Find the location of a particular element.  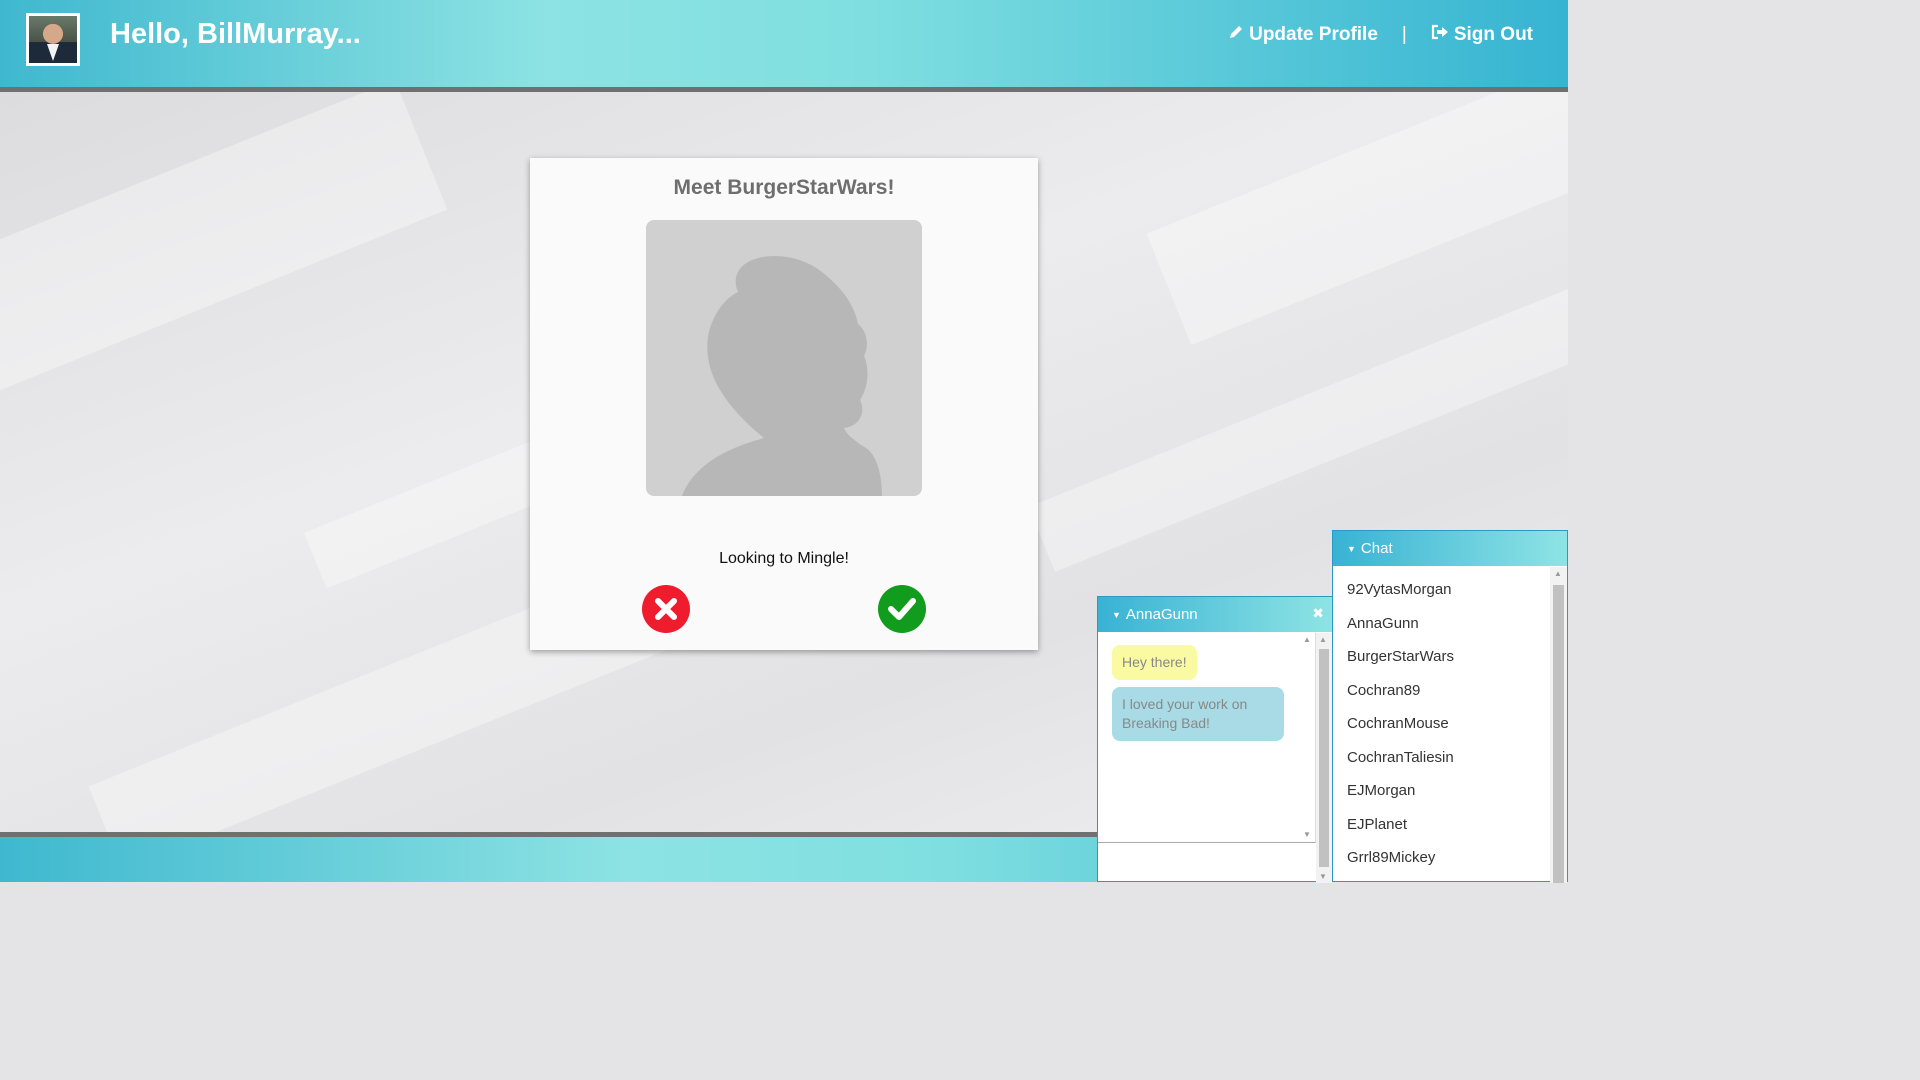

chat-scrollbar: ▲ is located at coordinates (1558, 725).